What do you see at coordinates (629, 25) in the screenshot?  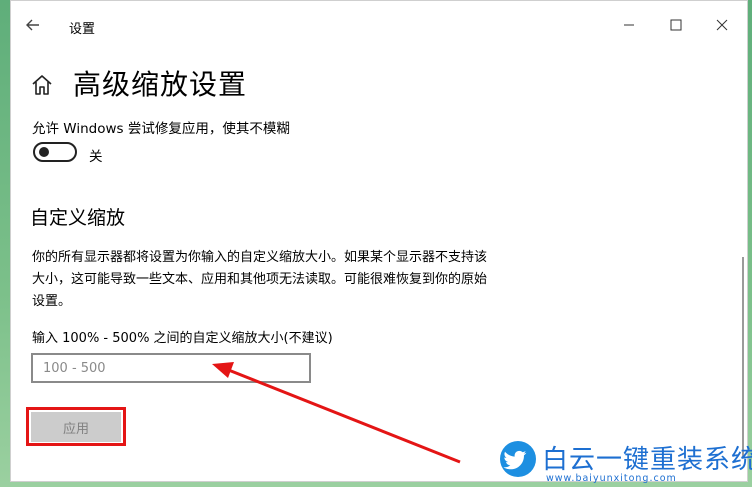 I see `minimize-icon` at bounding box center [629, 25].